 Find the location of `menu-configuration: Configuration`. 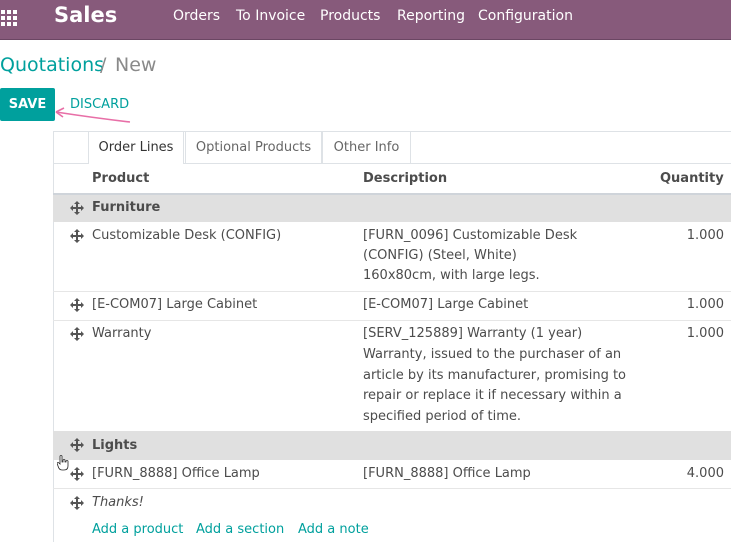

menu-configuration: Configuration is located at coordinates (525, 16).